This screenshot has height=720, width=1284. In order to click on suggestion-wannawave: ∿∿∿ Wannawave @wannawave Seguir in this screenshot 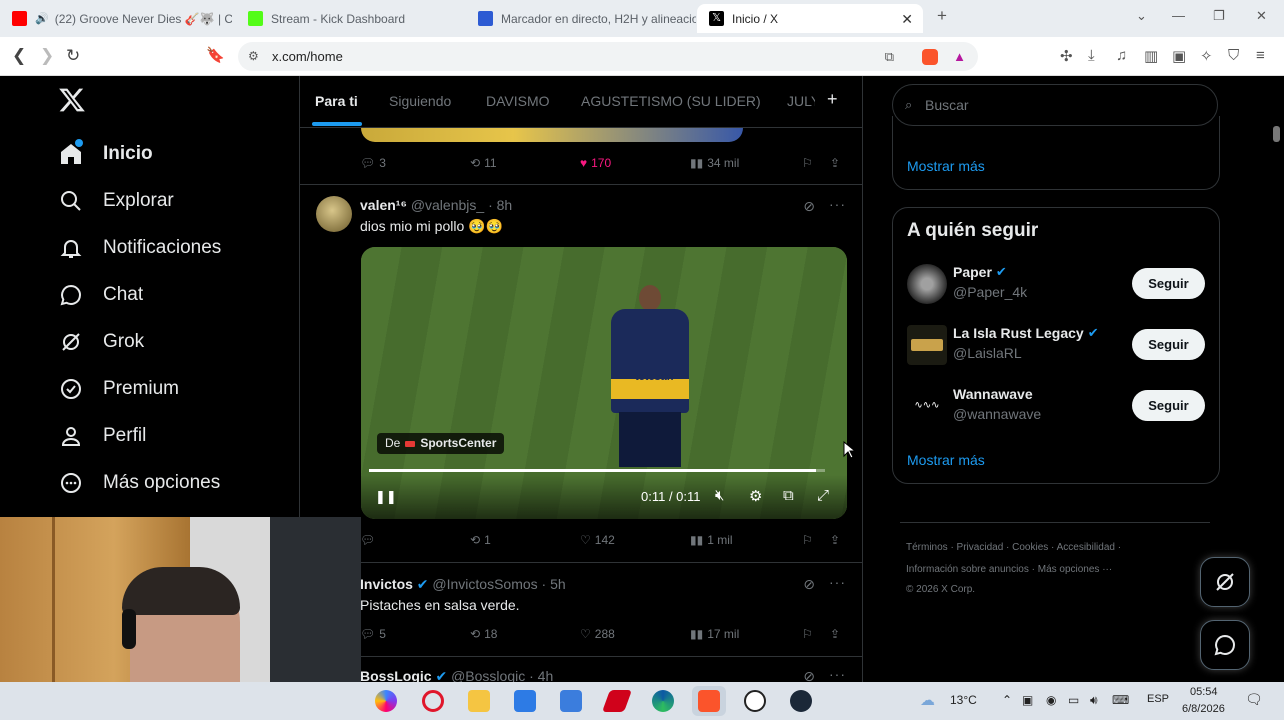, I will do `click(1057, 406)`.